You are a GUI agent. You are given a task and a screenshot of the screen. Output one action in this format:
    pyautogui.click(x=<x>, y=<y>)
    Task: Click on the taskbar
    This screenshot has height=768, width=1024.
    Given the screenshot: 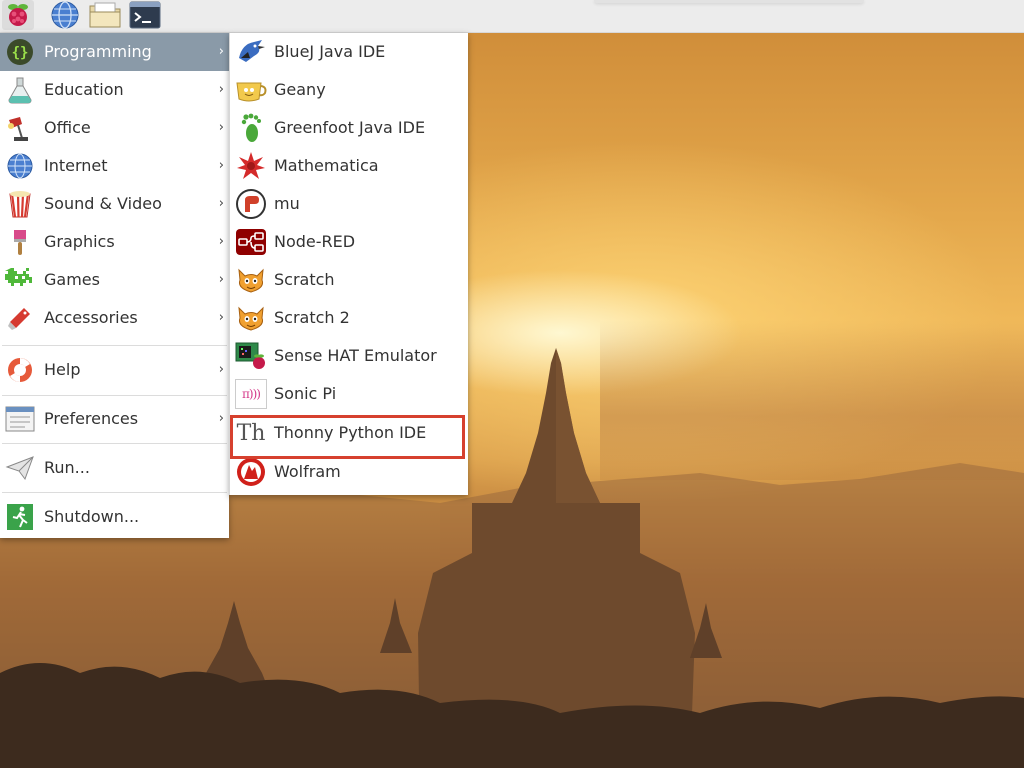 What is the action you would take?
    pyautogui.click(x=512, y=16)
    